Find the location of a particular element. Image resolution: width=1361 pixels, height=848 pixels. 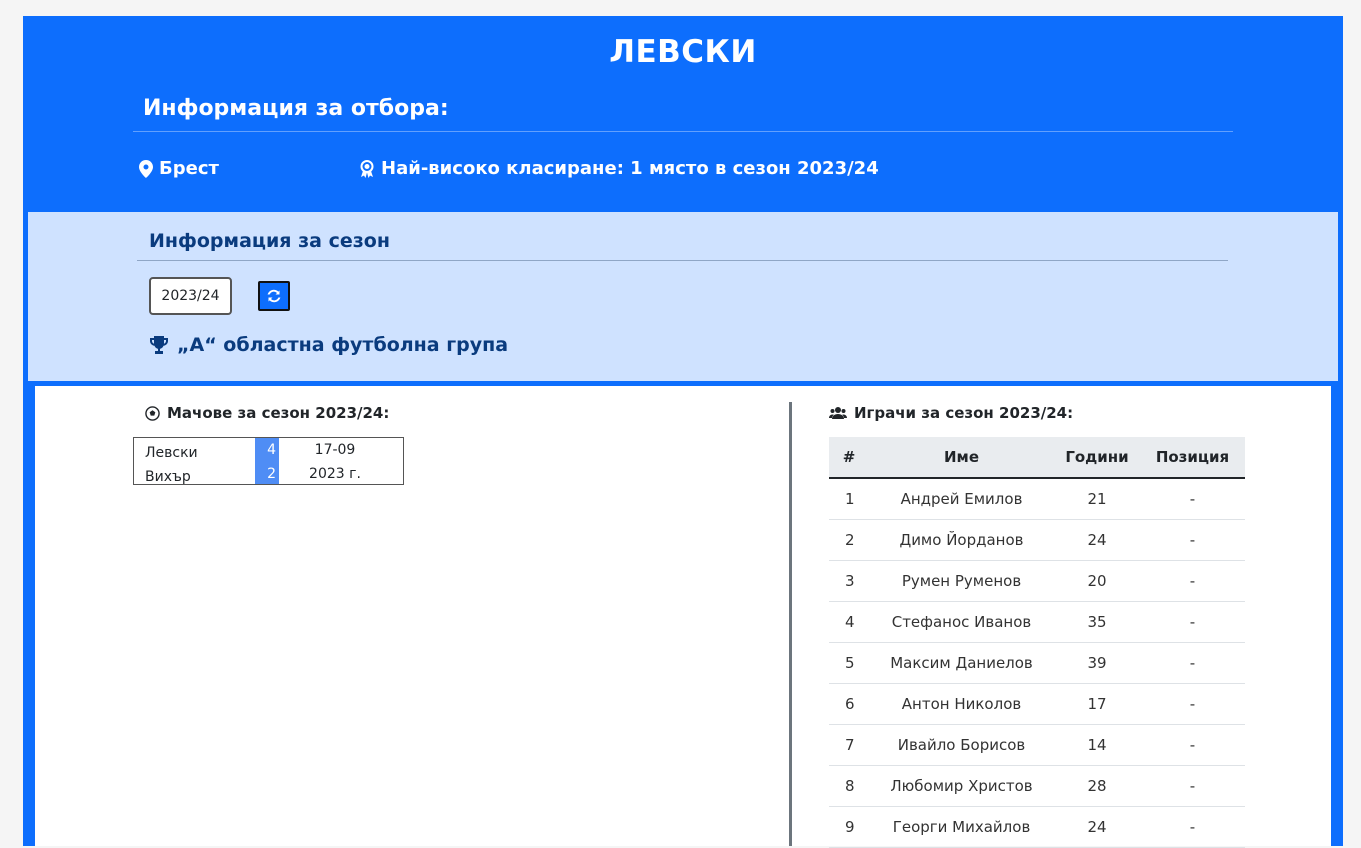

match-card: Левски Вихър 4 2 17-09 2023 г. is located at coordinates (268, 461).